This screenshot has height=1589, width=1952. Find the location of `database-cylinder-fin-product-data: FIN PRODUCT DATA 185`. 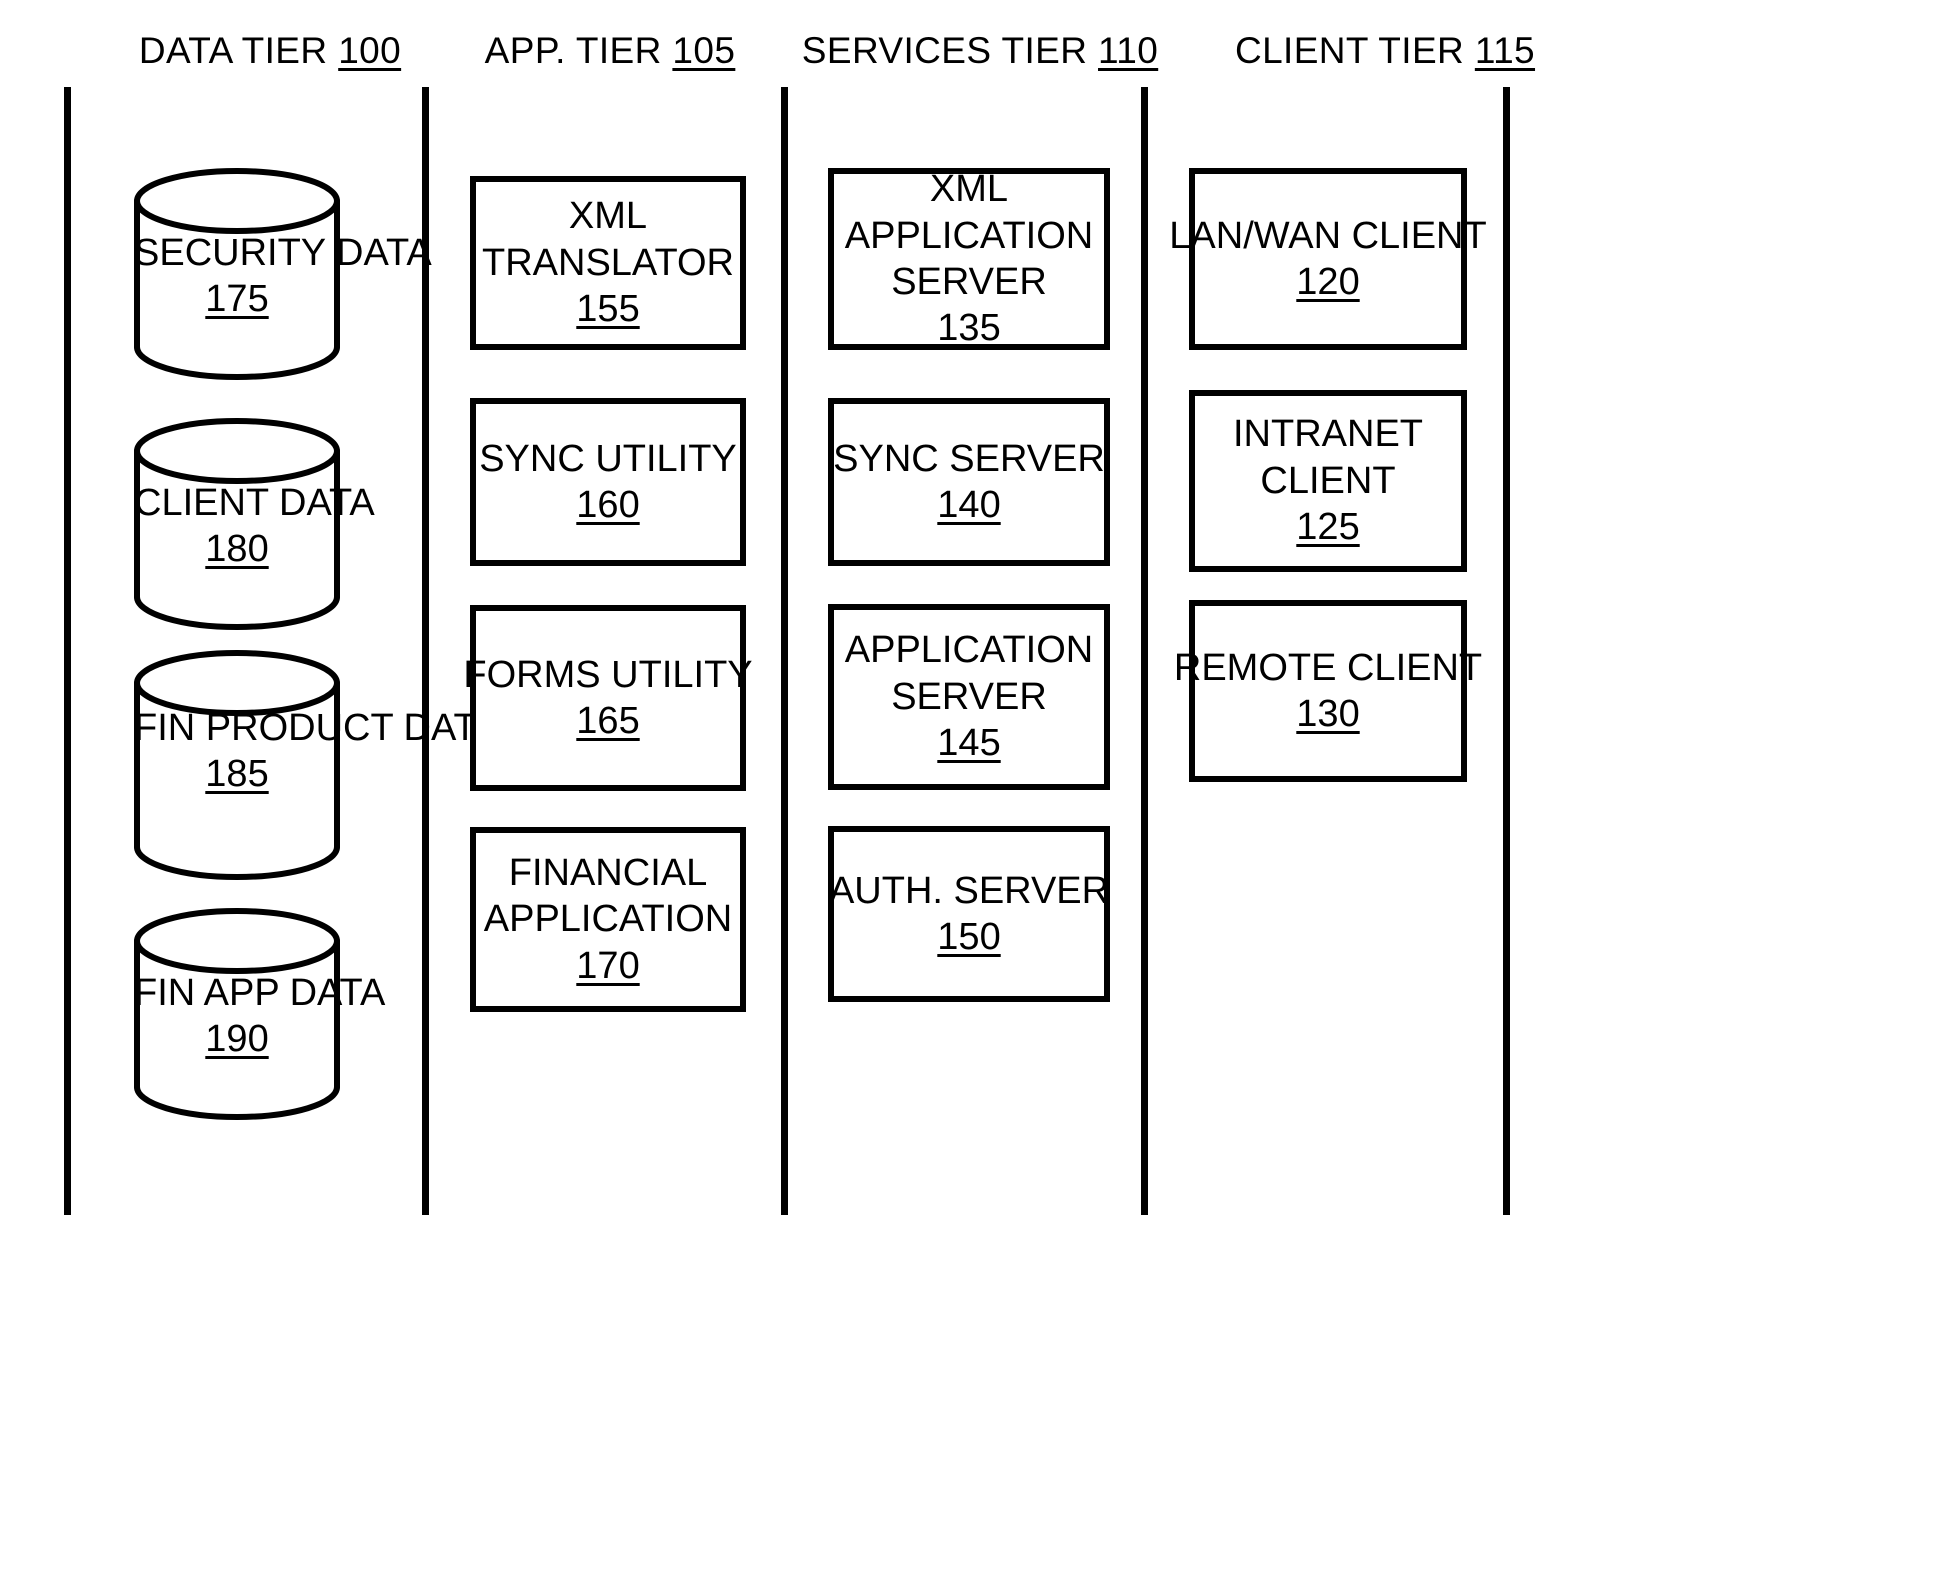

database-cylinder-fin-product-data: FIN PRODUCT DATA 185 is located at coordinates (316, 765).